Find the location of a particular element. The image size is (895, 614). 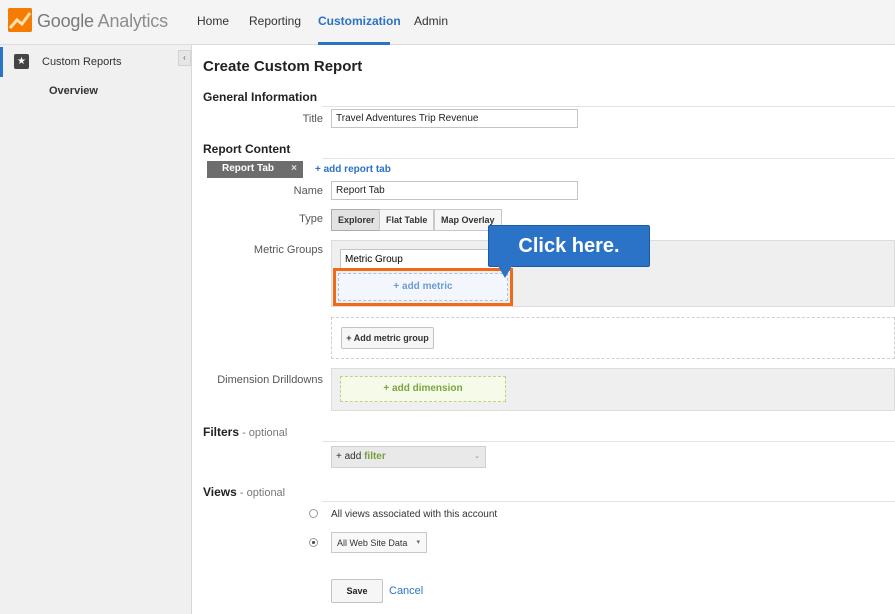

report-tab: Report Tab × is located at coordinates (255, 169).